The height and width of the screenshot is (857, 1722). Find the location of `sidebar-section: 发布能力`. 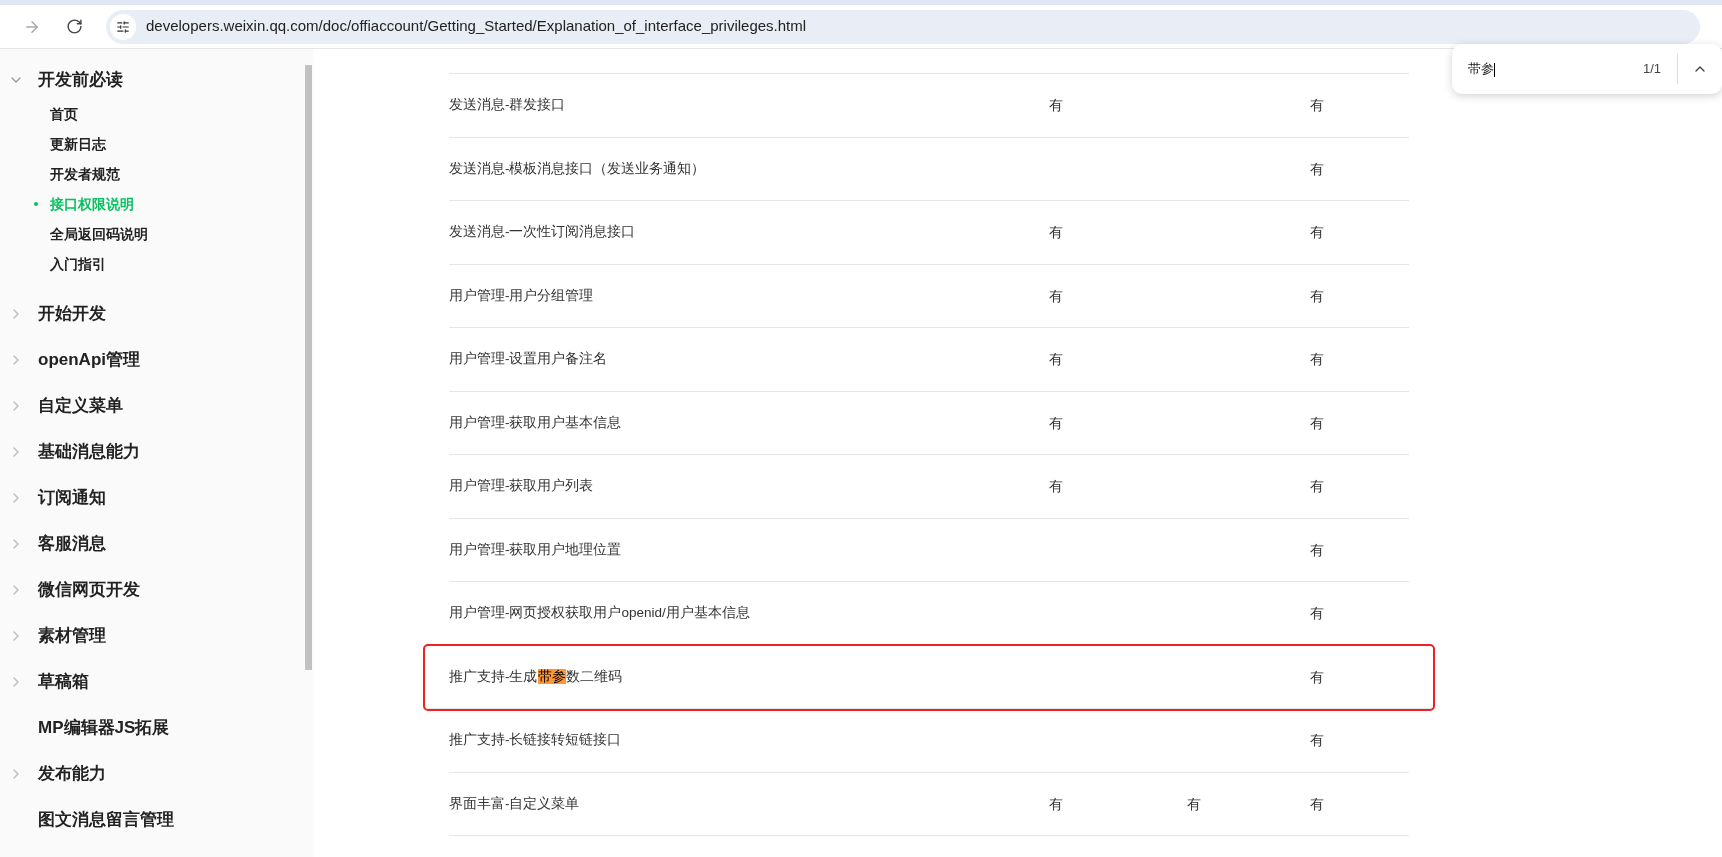

sidebar-section: 发布能力 is located at coordinates (72, 774).